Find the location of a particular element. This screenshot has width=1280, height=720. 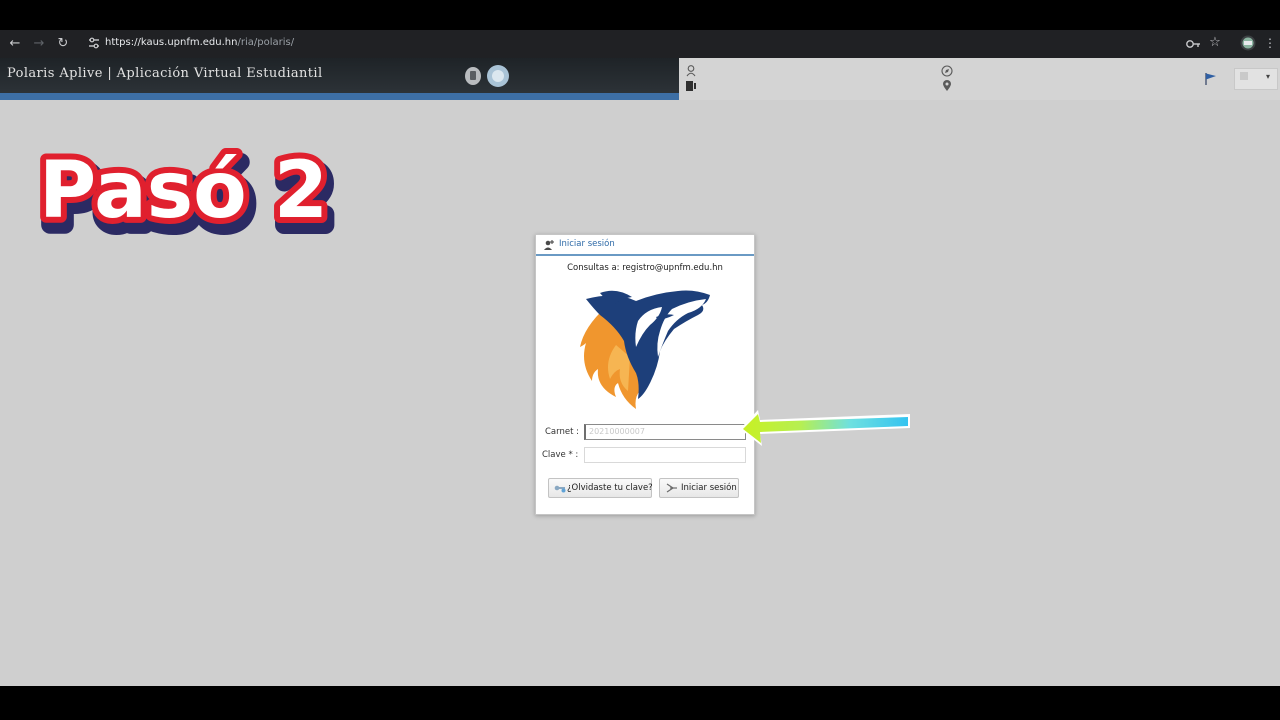

back-arrow-icon: ← is located at coordinates (15, 44).